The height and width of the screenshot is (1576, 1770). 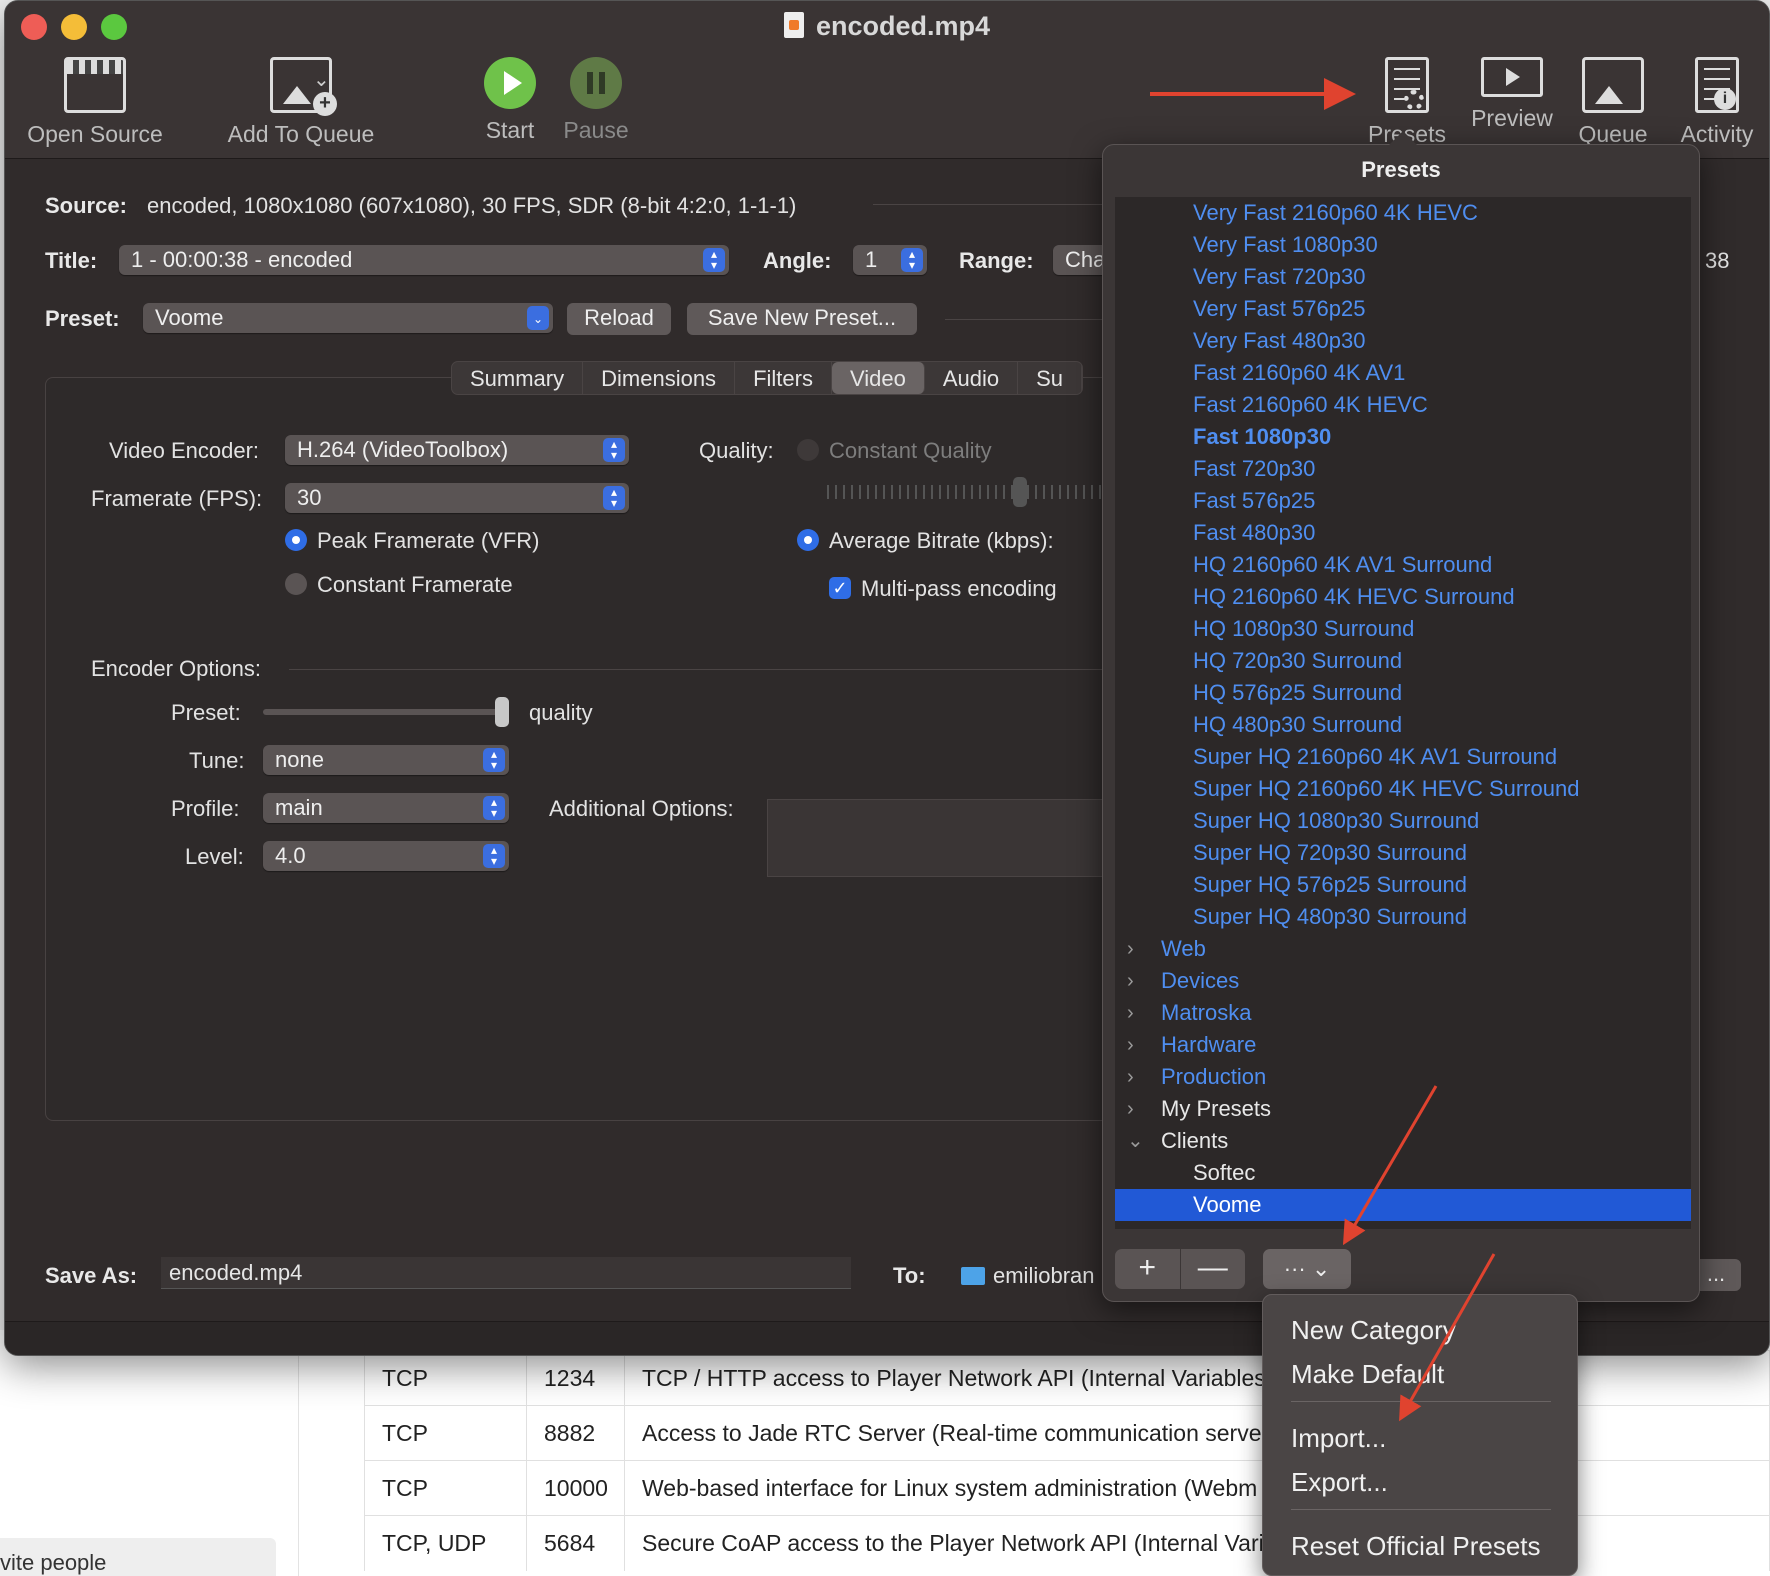 What do you see at coordinates (1390, 1165) in the screenshot?
I see `arrow-to-actions-button` at bounding box center [1390, 1165].